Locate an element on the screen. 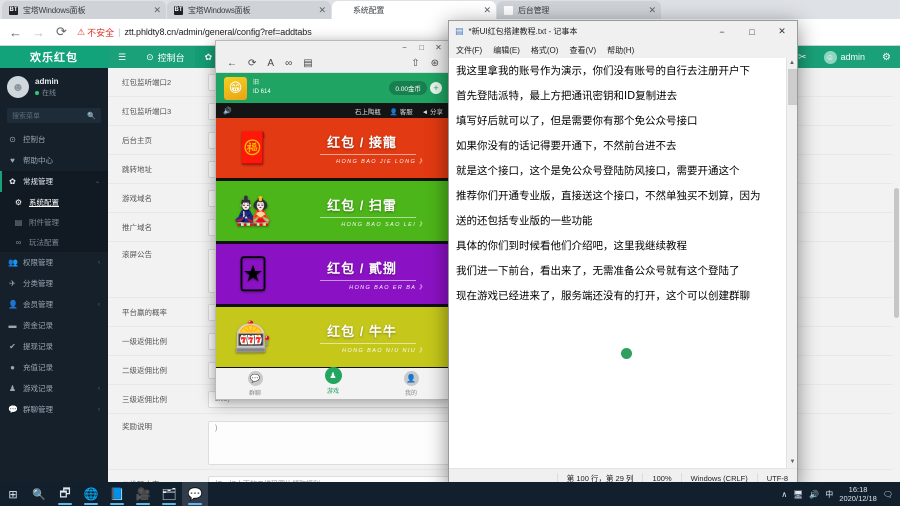 This screenshot has height=506, width=900. scroll-down-icon: ▼ is located at coordinates (792, 462).